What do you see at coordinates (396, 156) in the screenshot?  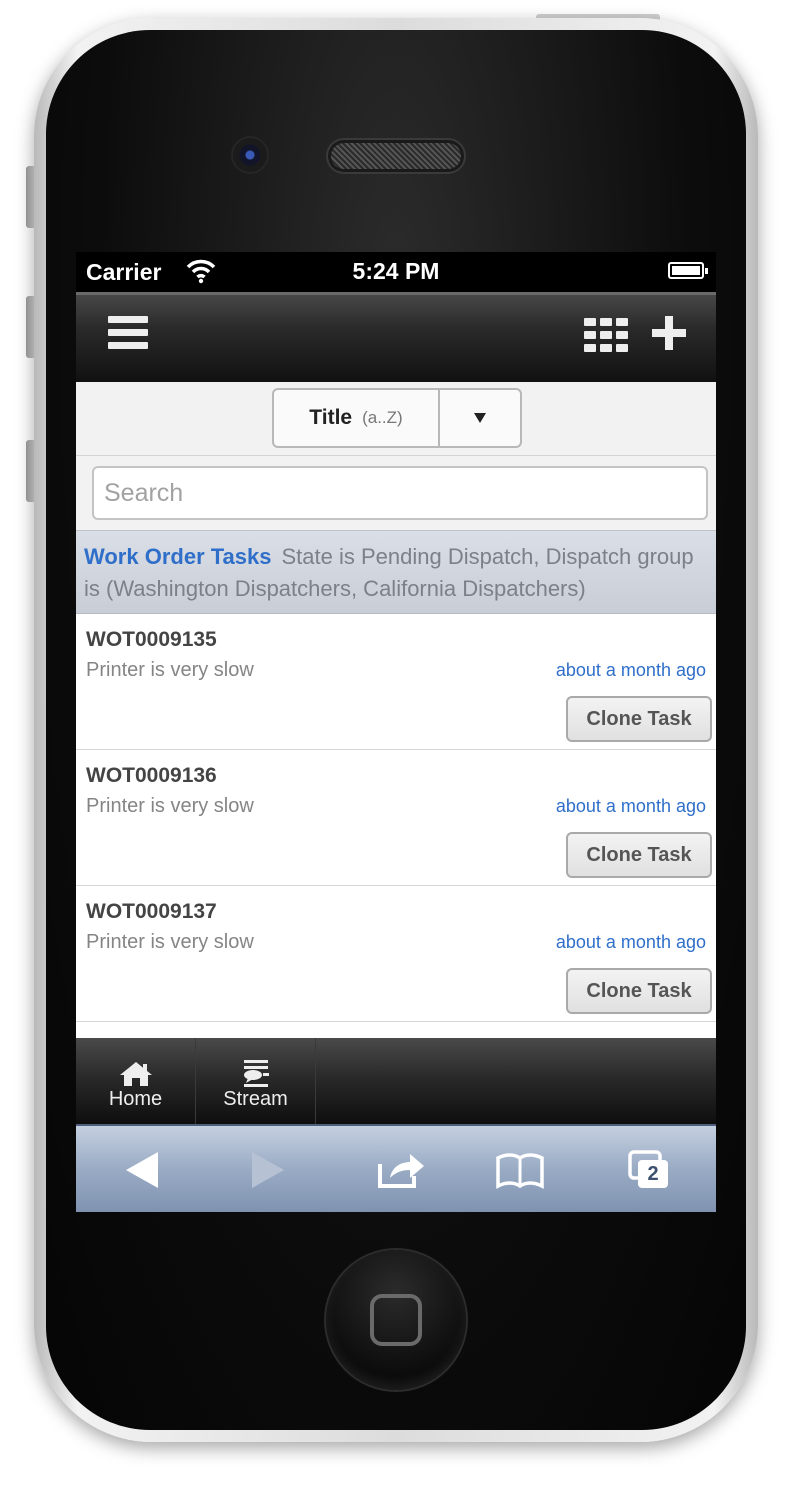 I see `earpiece-speaker` at bounding box center [396, 156].